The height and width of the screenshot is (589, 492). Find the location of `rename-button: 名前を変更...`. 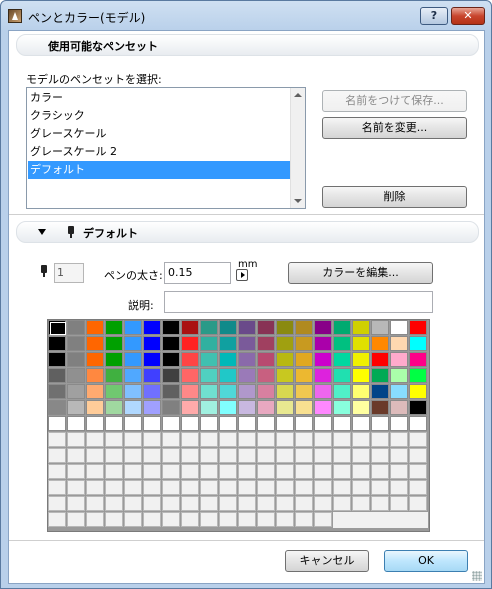

rename-button: 名前を変更... is located at coordinates (394, 128).